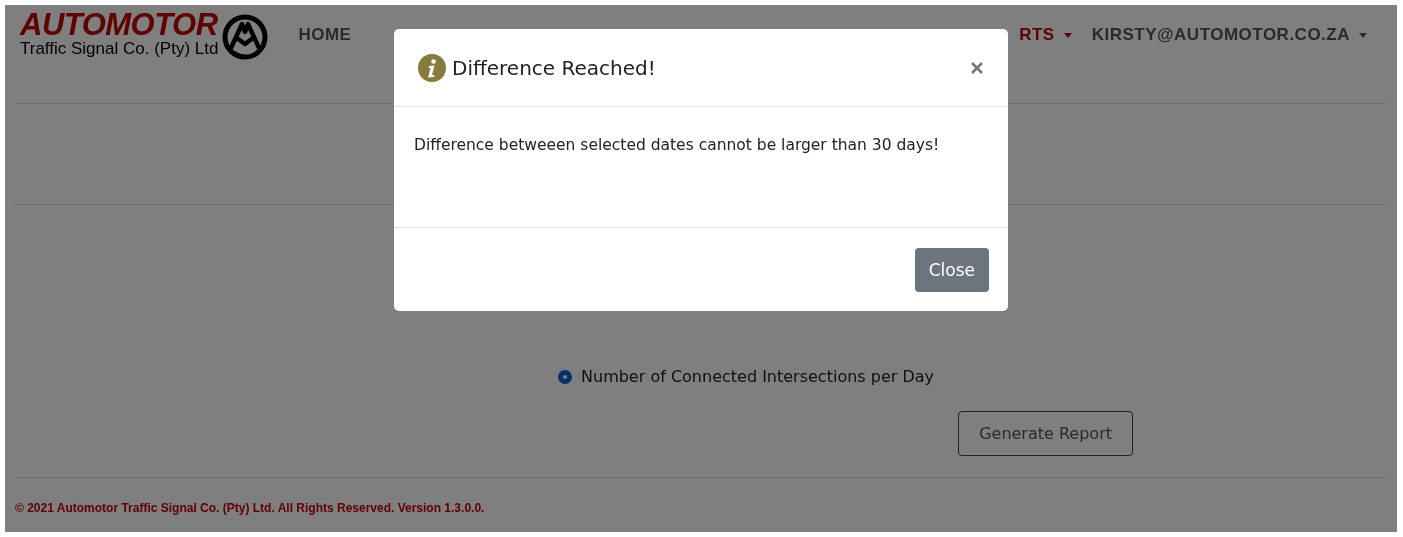 The width and height of the screenshot is (1403, 537). What do you see at coordinates (119, 48) in the screenshot?
I see `logo-subtitle: Traffic Signal Co. (Pty) Ltd` at bounding box center [119, 48].